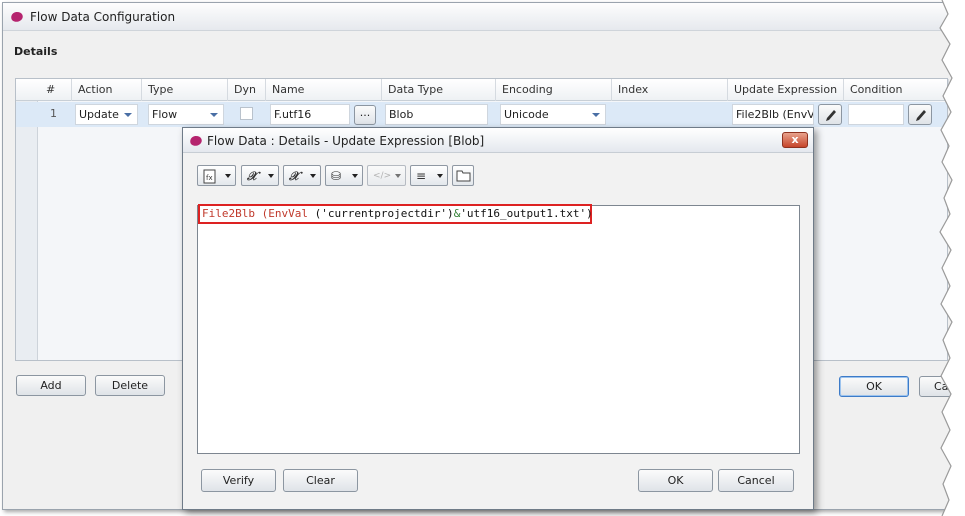 The height and width of the screenshot is (516, 965). I want to click on col-header-name: Name, so click(324, 90).